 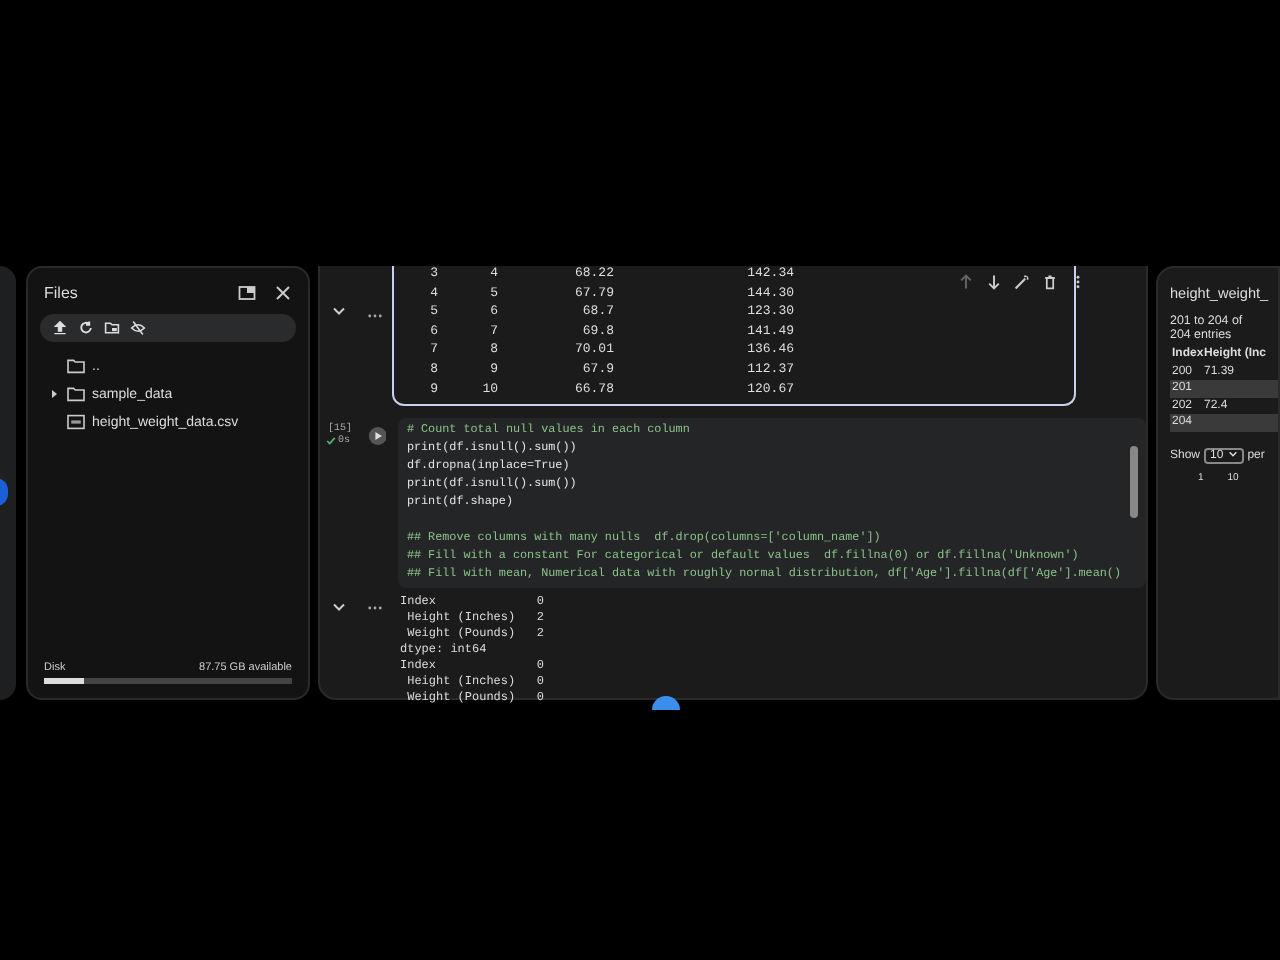 What do you see at coordinates (331, 440) in the screenshot?
I see `check-icon` at bounding box center [331, 440].